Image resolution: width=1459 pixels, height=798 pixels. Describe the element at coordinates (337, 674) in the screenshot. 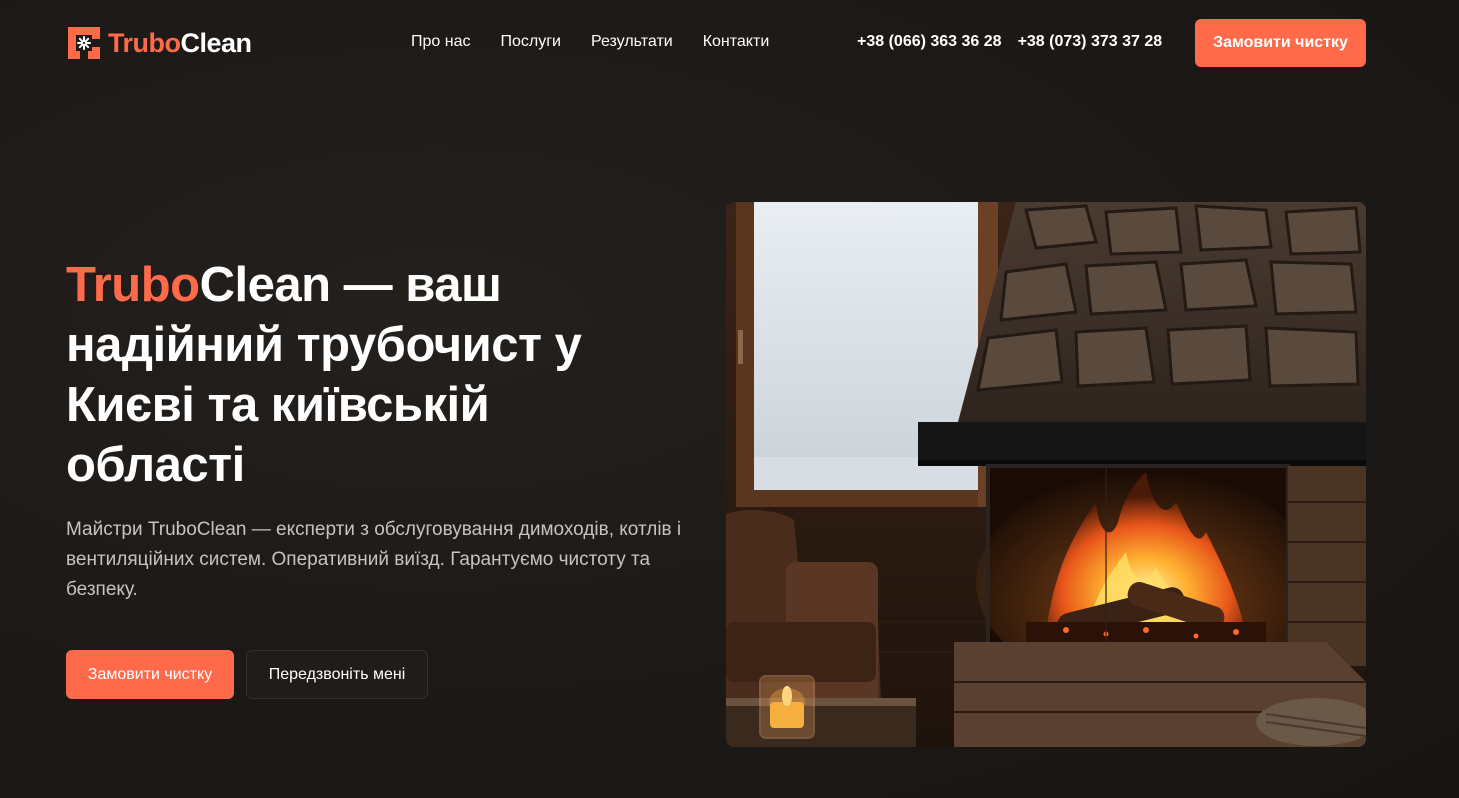

I see `callback-button: Передзвоніть мені` at that location.